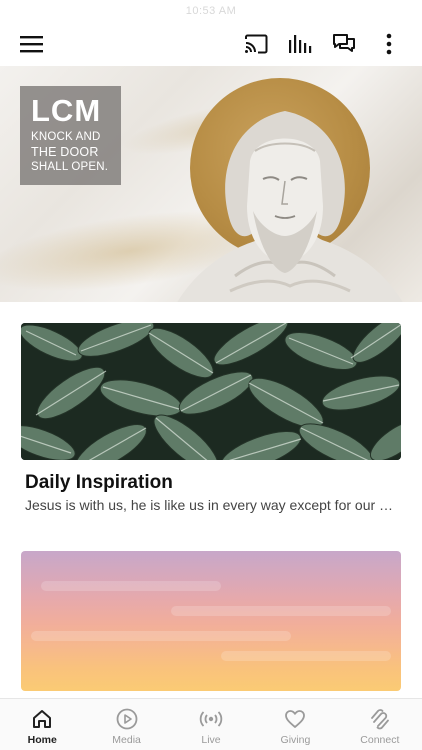  What do you see at coordinates (42, 740) in the screenshot?
I see `nav-home-label: Home` at bounding box center [42, 740].